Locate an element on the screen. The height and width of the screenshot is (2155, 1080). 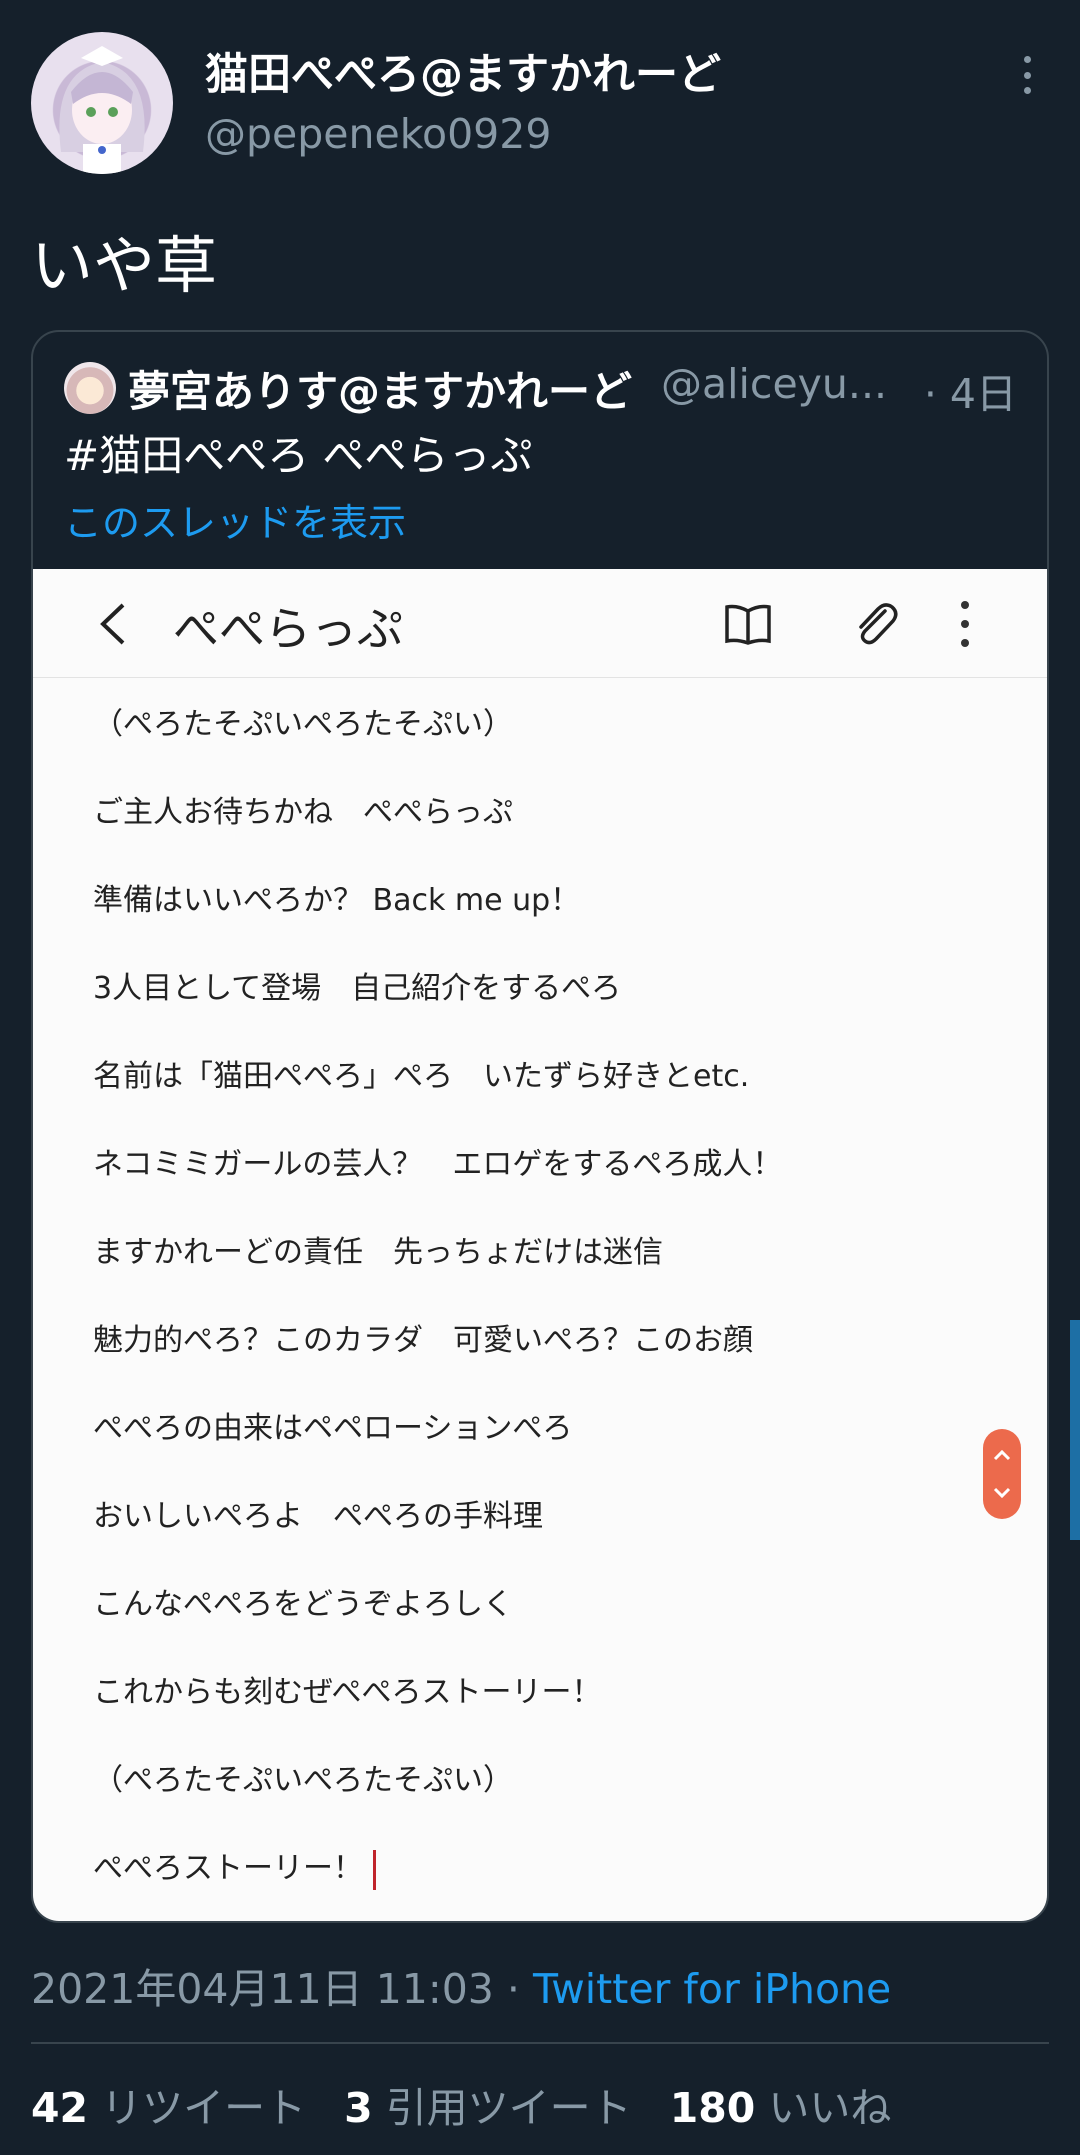
up-down-chevron-icon is located at coordinates (1002, 1474).